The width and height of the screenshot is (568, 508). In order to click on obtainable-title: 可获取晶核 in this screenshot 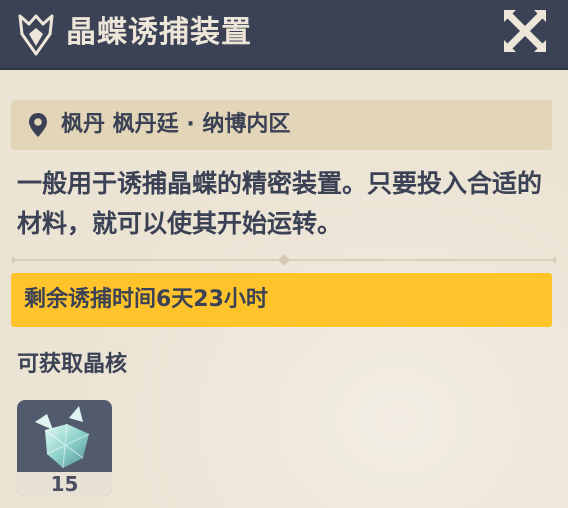, I will do `click(72, 364)`.